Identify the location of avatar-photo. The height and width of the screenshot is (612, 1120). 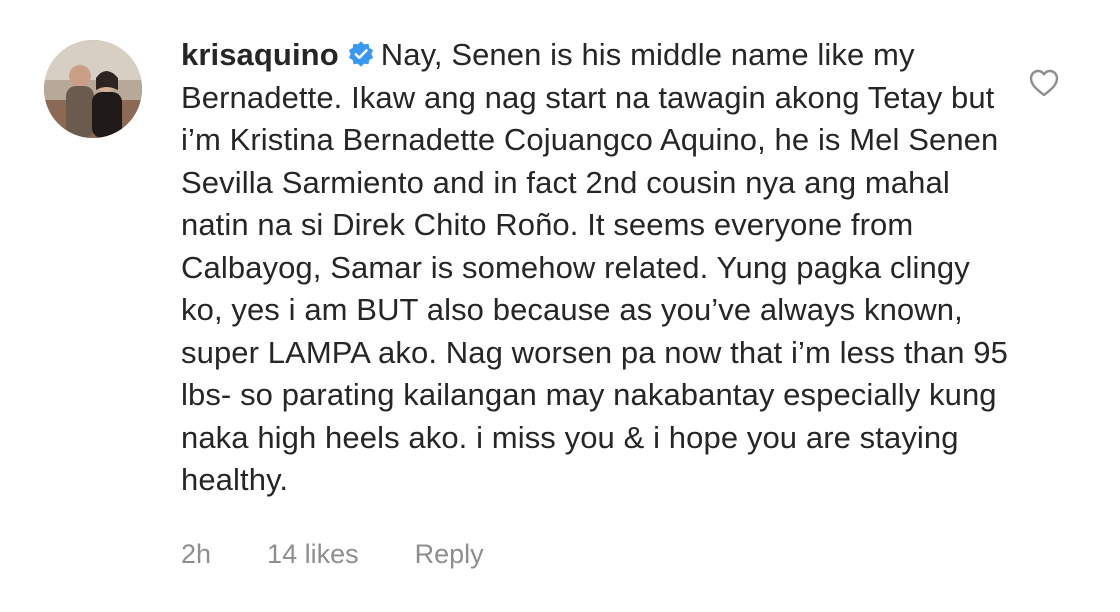
(93, 89).